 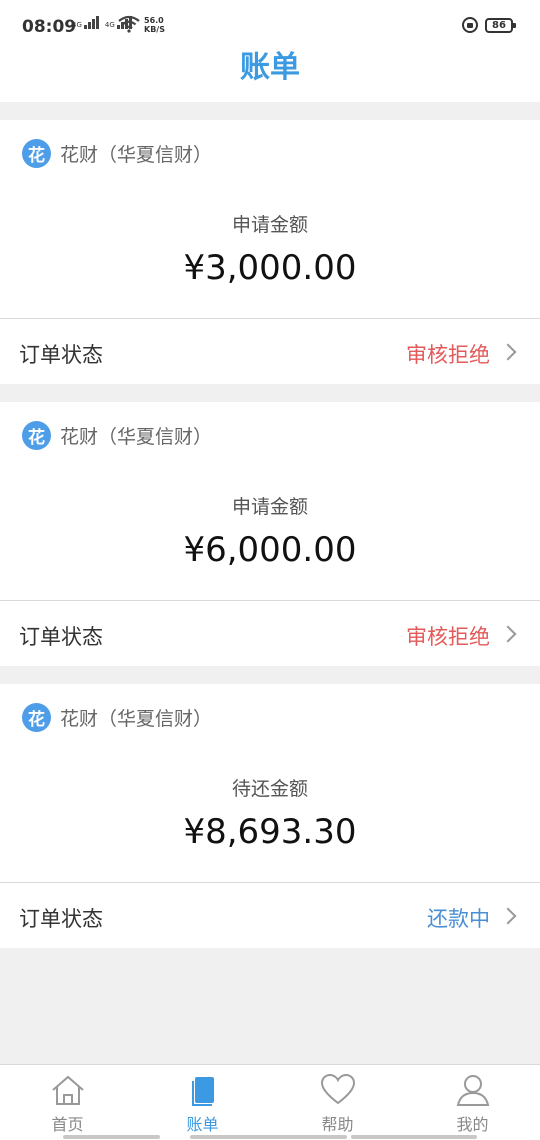 I want to click on tab-me: 我的, so click(x=472, y=1102).